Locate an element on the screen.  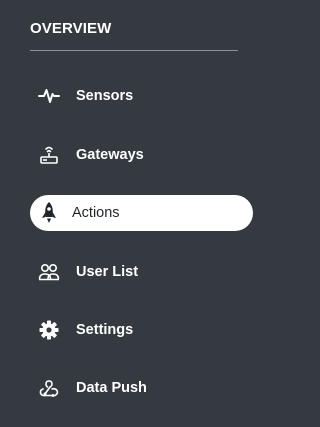
pulse-icon is located at coordinates (49, 96).